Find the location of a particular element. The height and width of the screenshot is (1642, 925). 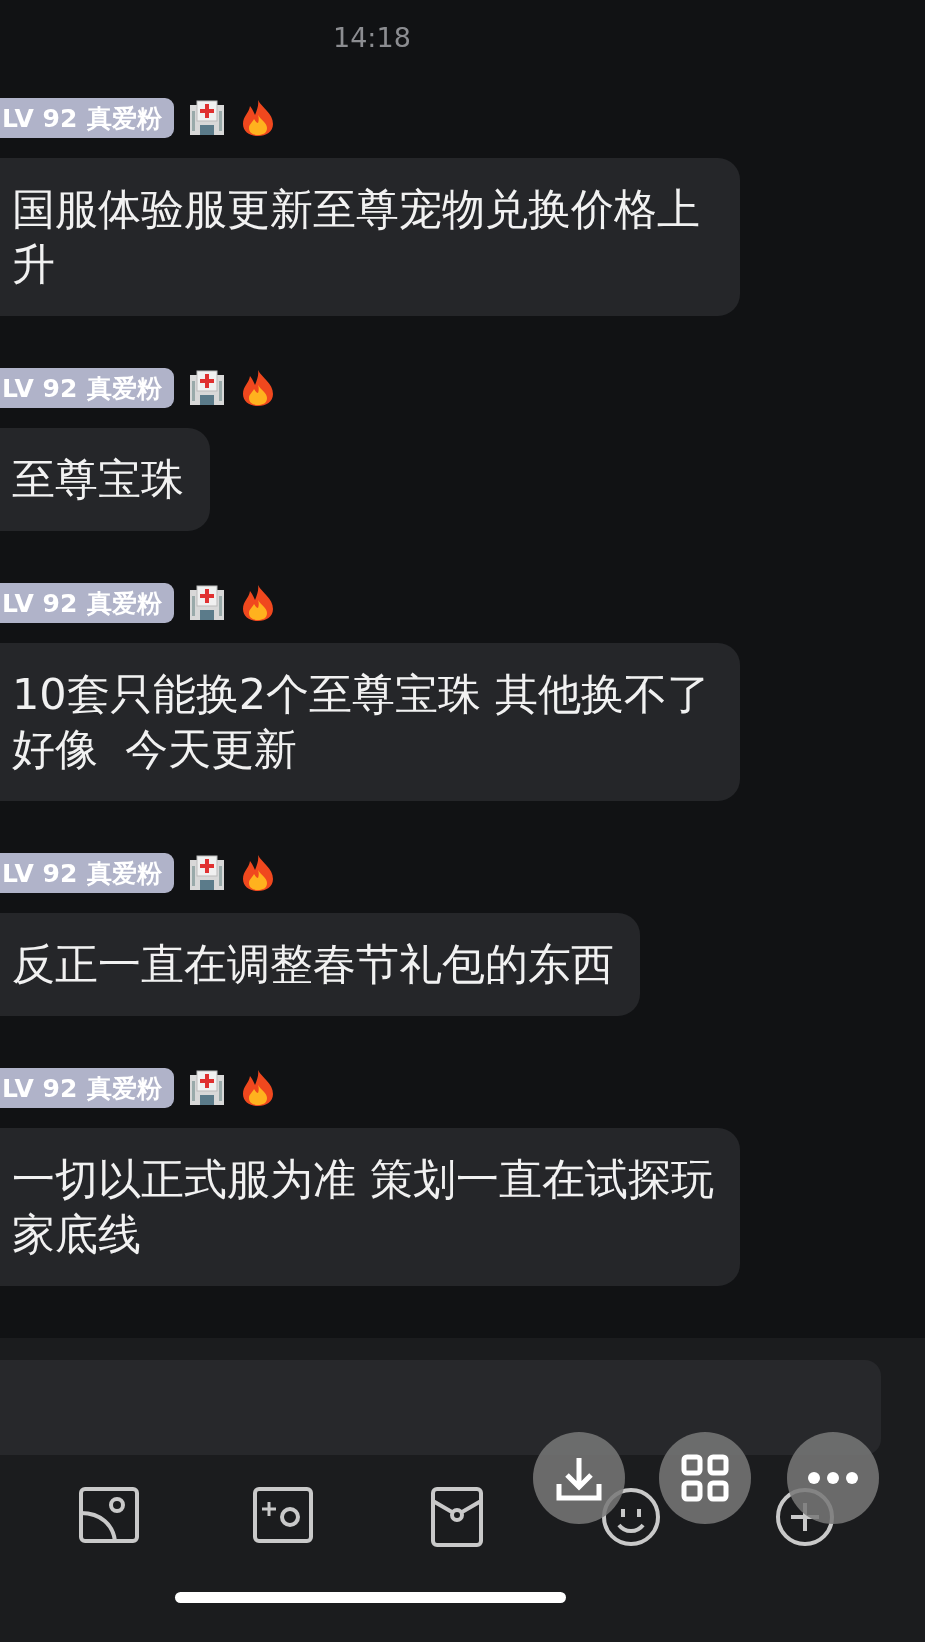

camera-icon is located at coordinates (283, 1515).